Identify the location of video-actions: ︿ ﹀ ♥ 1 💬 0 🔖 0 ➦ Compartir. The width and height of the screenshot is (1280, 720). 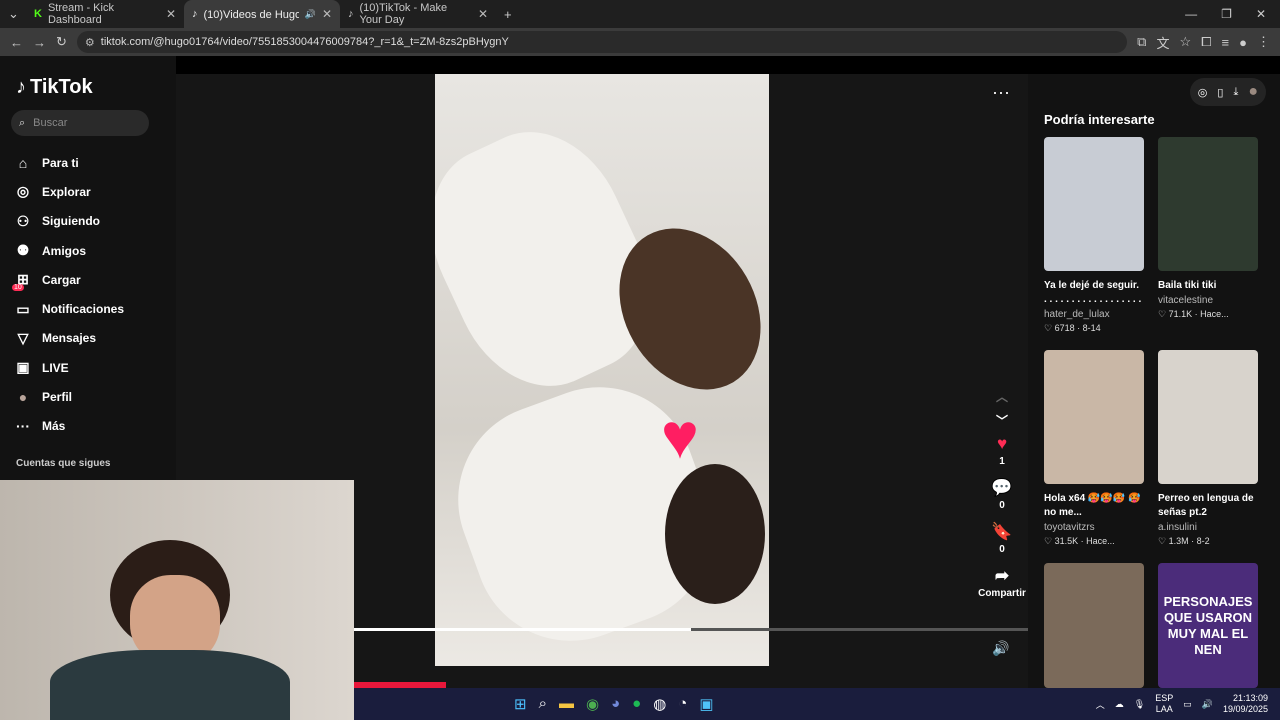
(1002, 496).